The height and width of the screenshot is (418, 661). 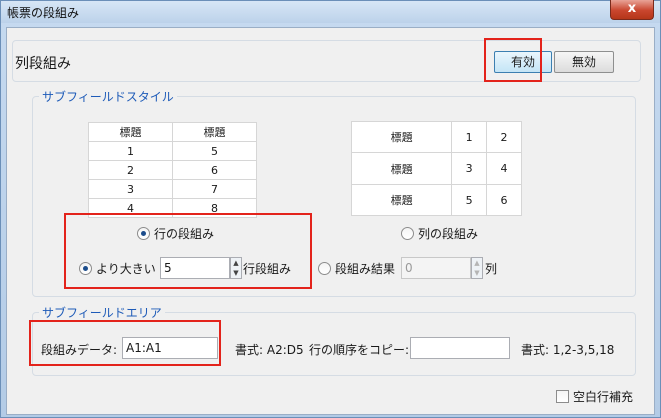 What do you see at coordinates (407, 233) in the screenshot?
I see `column-layout-radio` at bounding box center [407, 233].